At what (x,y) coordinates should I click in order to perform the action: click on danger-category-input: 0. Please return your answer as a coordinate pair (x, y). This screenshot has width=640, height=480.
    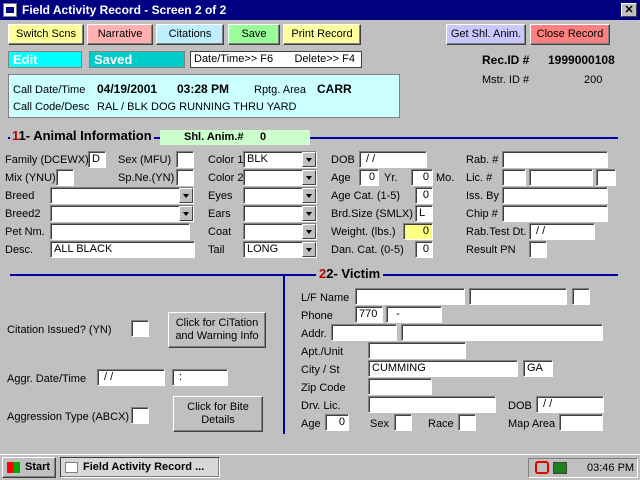
    Looking at the image, I should click on (424, 249).